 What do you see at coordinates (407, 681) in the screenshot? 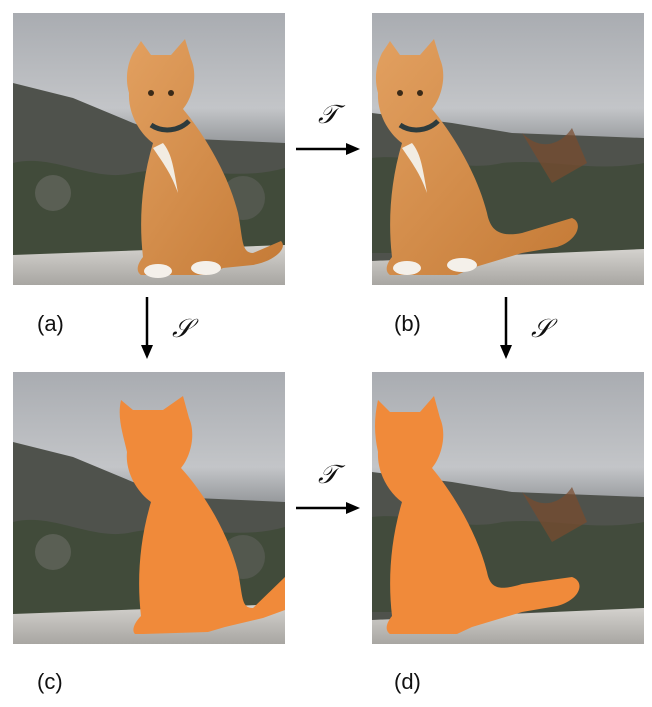
I see `panel-d-label: (d)` at bounding box center [407, 681].